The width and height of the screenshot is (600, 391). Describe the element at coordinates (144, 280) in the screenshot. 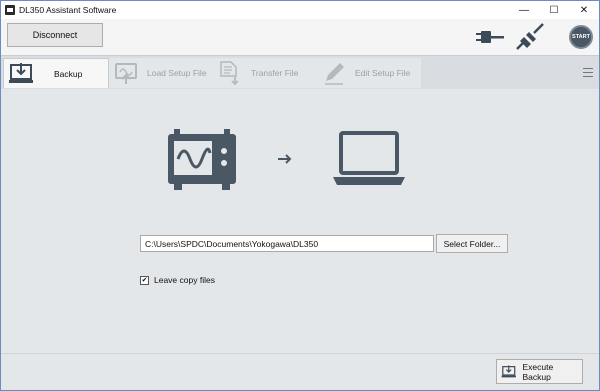

I see `leave-copy-files-checkbox: ✔` at that location.